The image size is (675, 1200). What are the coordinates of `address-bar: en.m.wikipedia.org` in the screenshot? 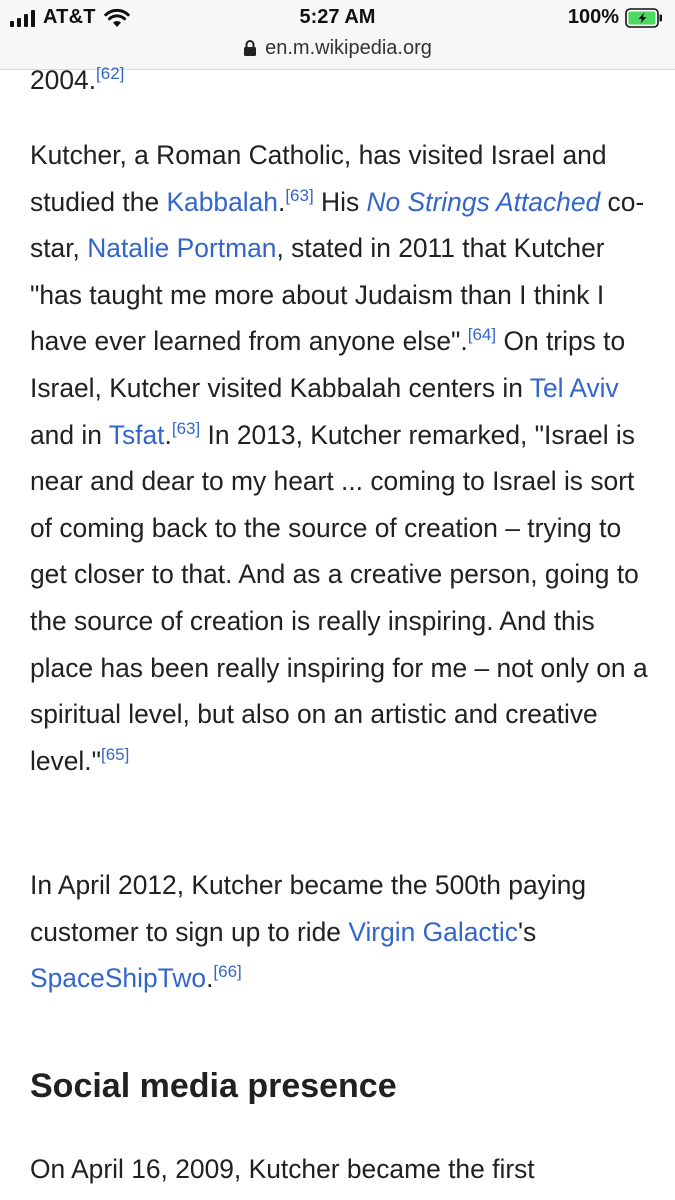 It's located at (337, 48).